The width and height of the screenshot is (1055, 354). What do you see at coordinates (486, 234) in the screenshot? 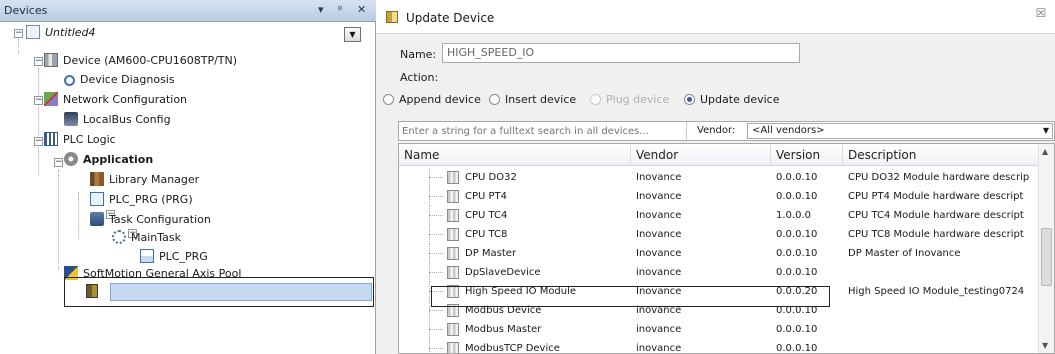
I see `cell-name: CPU TC8` at bounding box center [486, 234].